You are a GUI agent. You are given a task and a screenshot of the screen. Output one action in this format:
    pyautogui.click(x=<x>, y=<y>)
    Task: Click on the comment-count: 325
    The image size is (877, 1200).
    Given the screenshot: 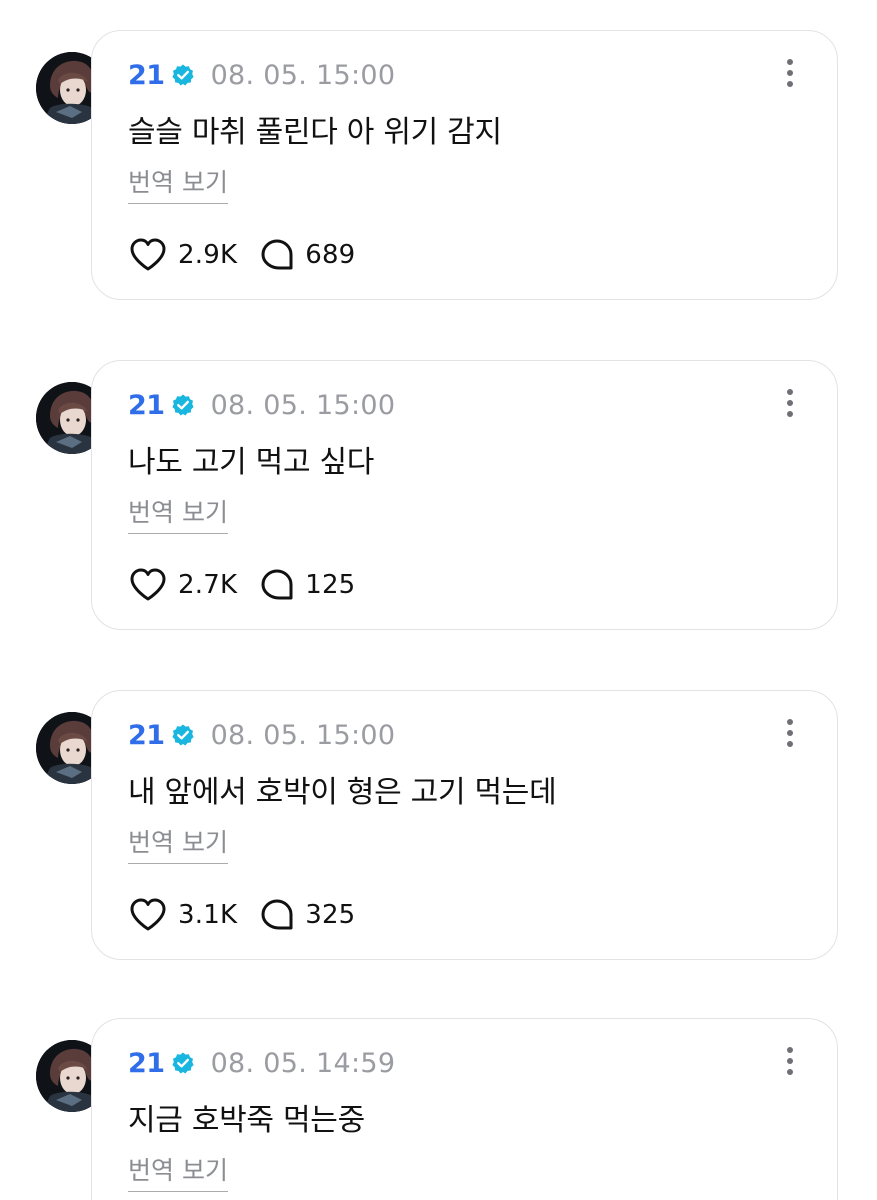 What is the action you would take?
    pyautogui.click(x=330, y=915)
    